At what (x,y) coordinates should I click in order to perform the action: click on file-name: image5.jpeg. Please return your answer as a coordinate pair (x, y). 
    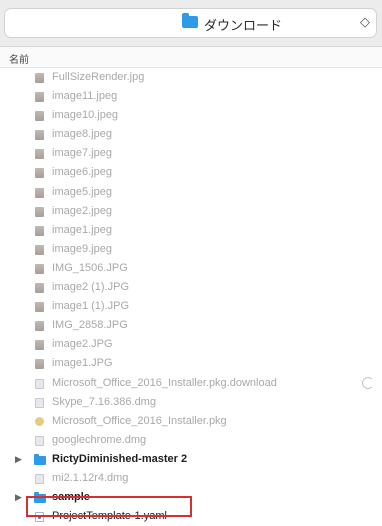
    Looking at the image, I should click on (82, 191).